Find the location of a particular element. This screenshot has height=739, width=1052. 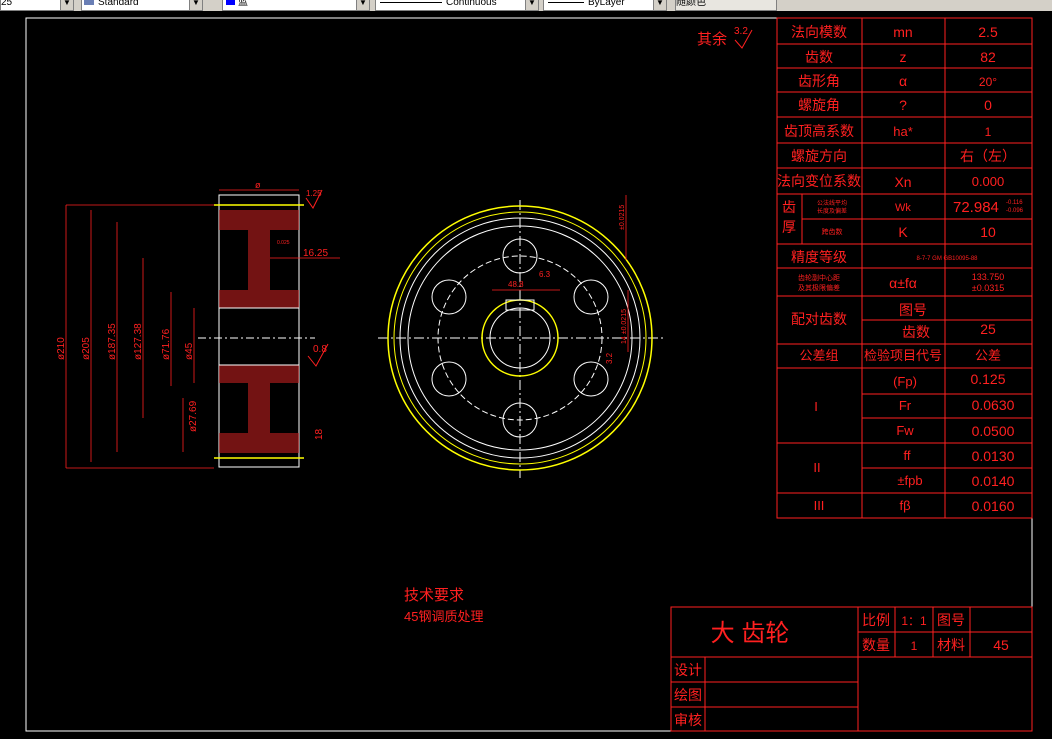

wk-label-2: 长度及偏差 is located at coordinates (832, 211).